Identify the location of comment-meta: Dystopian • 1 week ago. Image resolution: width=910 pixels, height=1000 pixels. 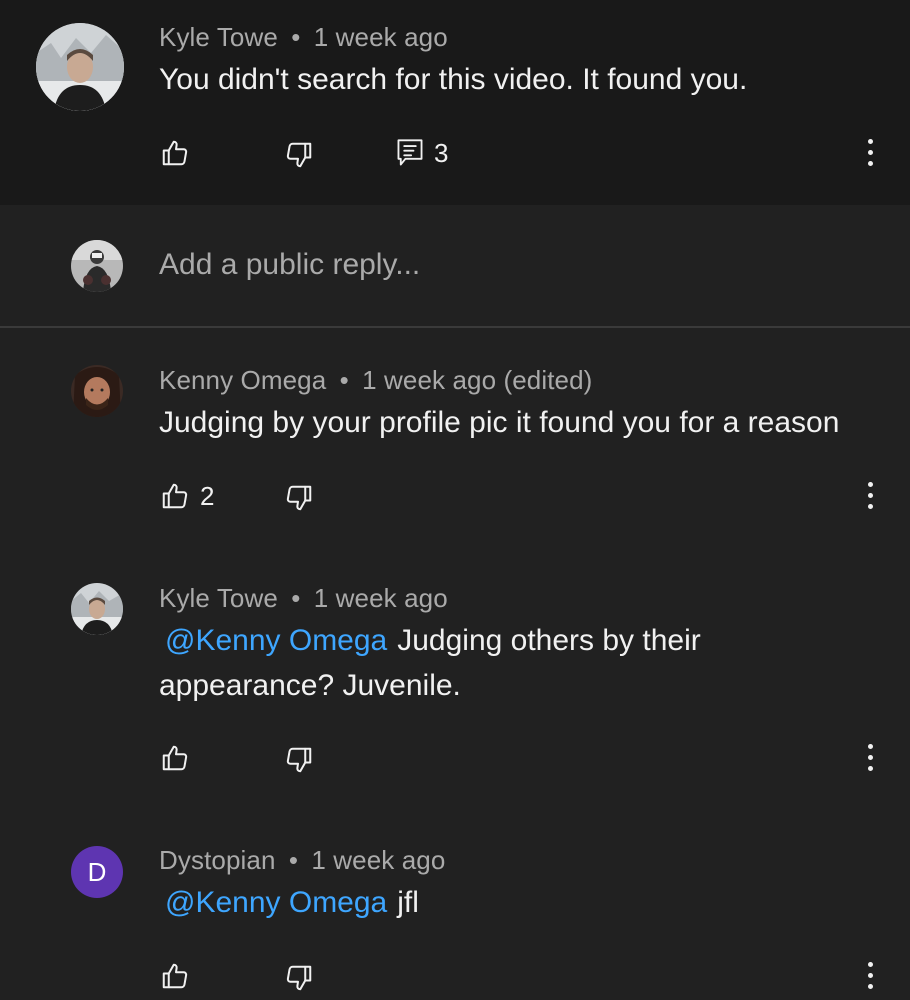
(302, 860).